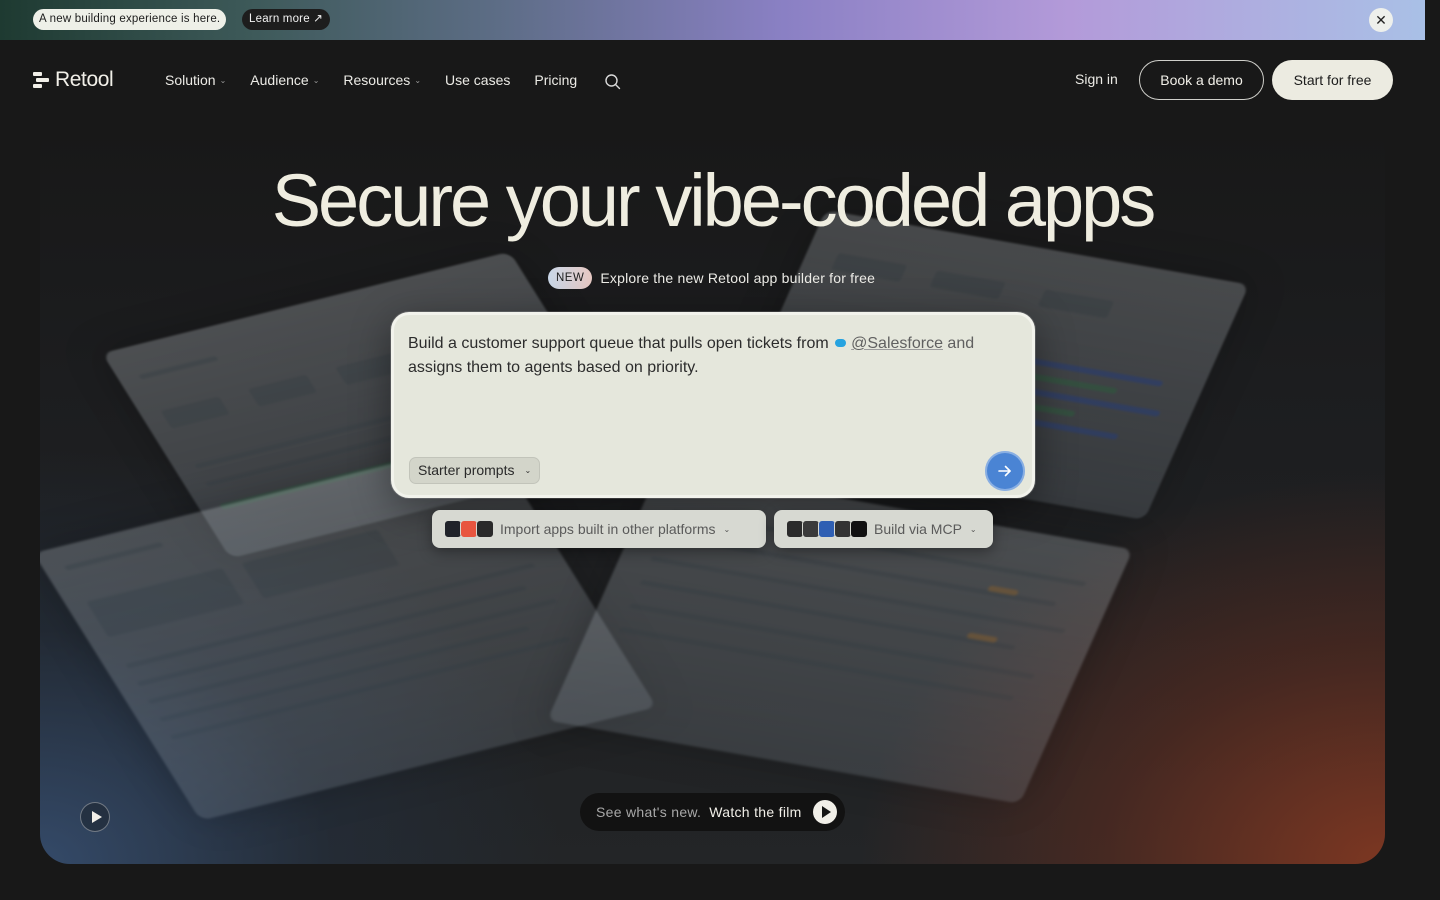  I want to click on replit-icon, so click(485, 529).